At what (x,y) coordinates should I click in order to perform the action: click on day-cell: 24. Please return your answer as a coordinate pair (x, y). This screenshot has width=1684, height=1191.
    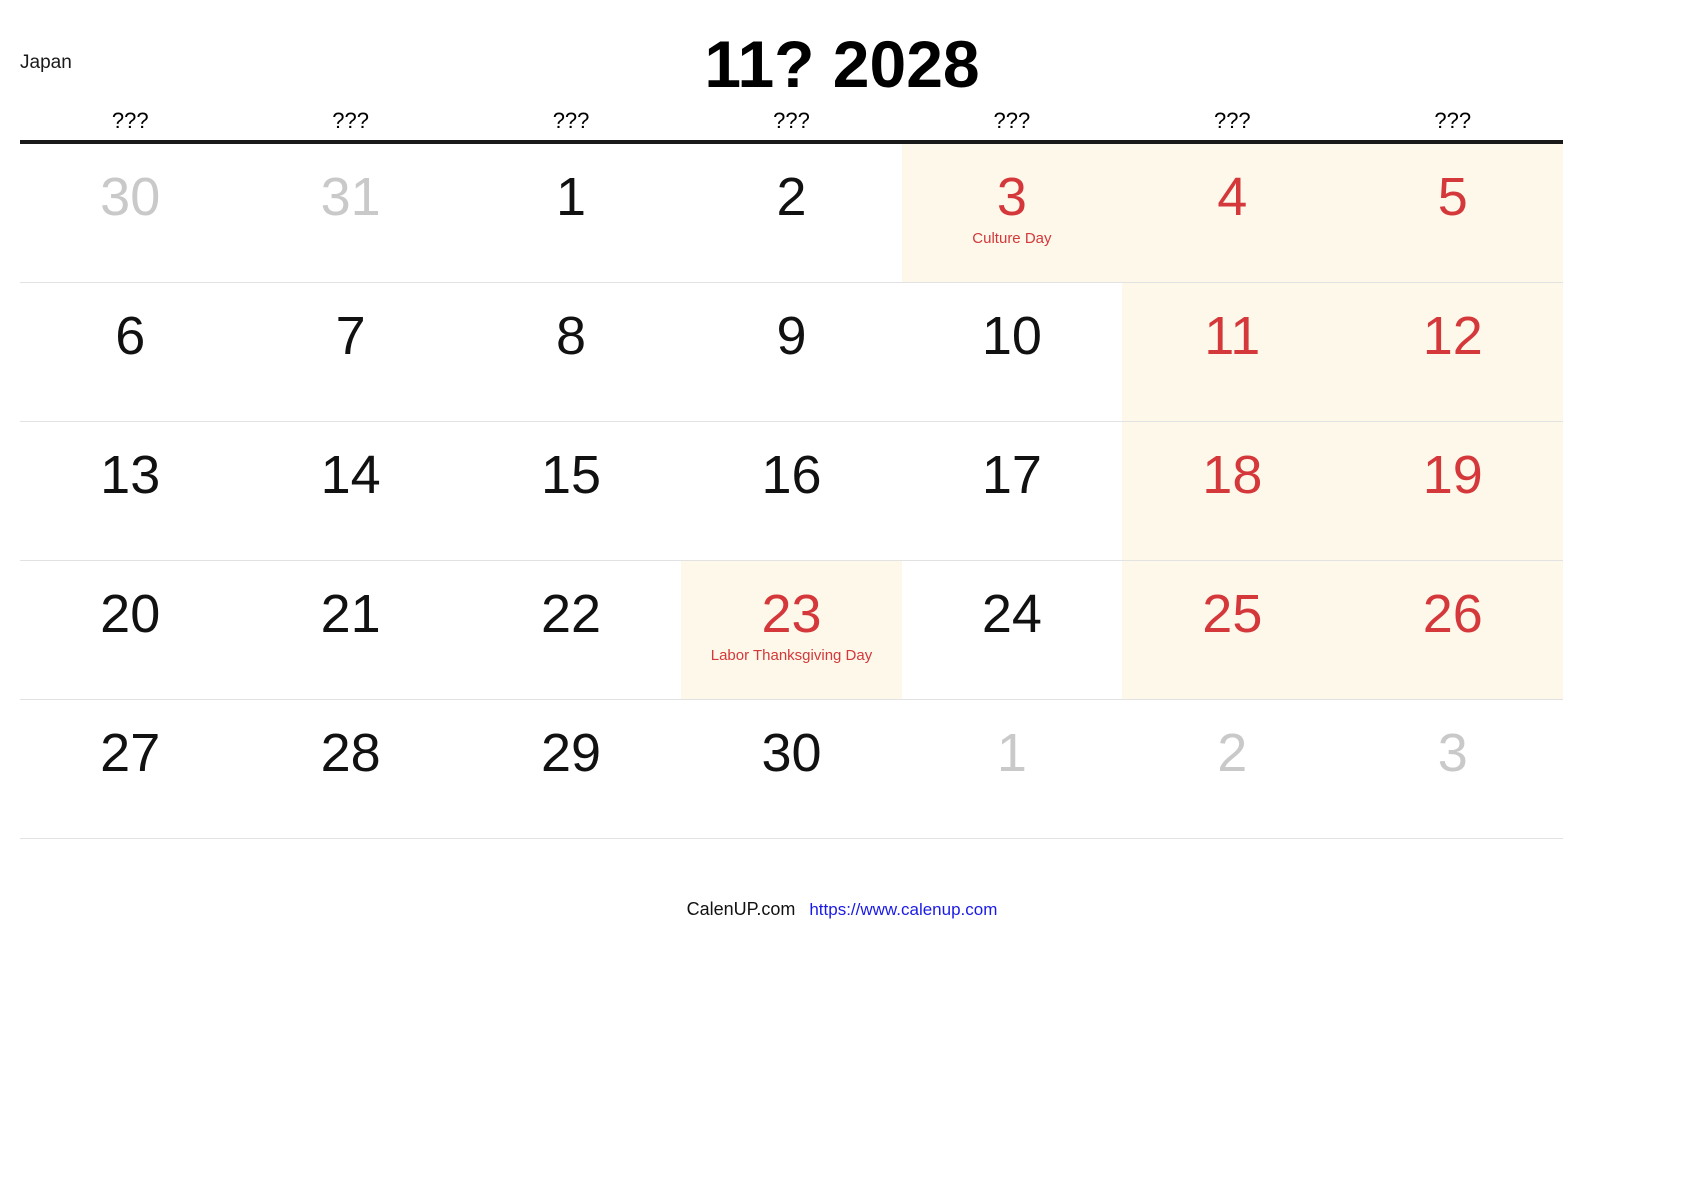
    Looking at the image, I should click on (1012, 630).